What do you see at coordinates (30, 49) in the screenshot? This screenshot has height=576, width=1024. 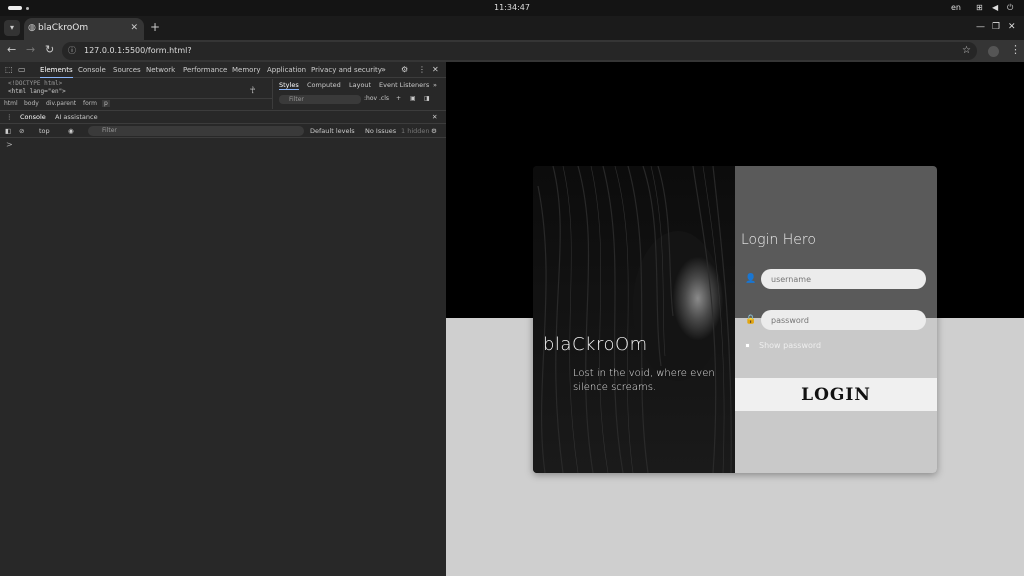 I see `forward-icon: →` at bounding box center [30, 49].